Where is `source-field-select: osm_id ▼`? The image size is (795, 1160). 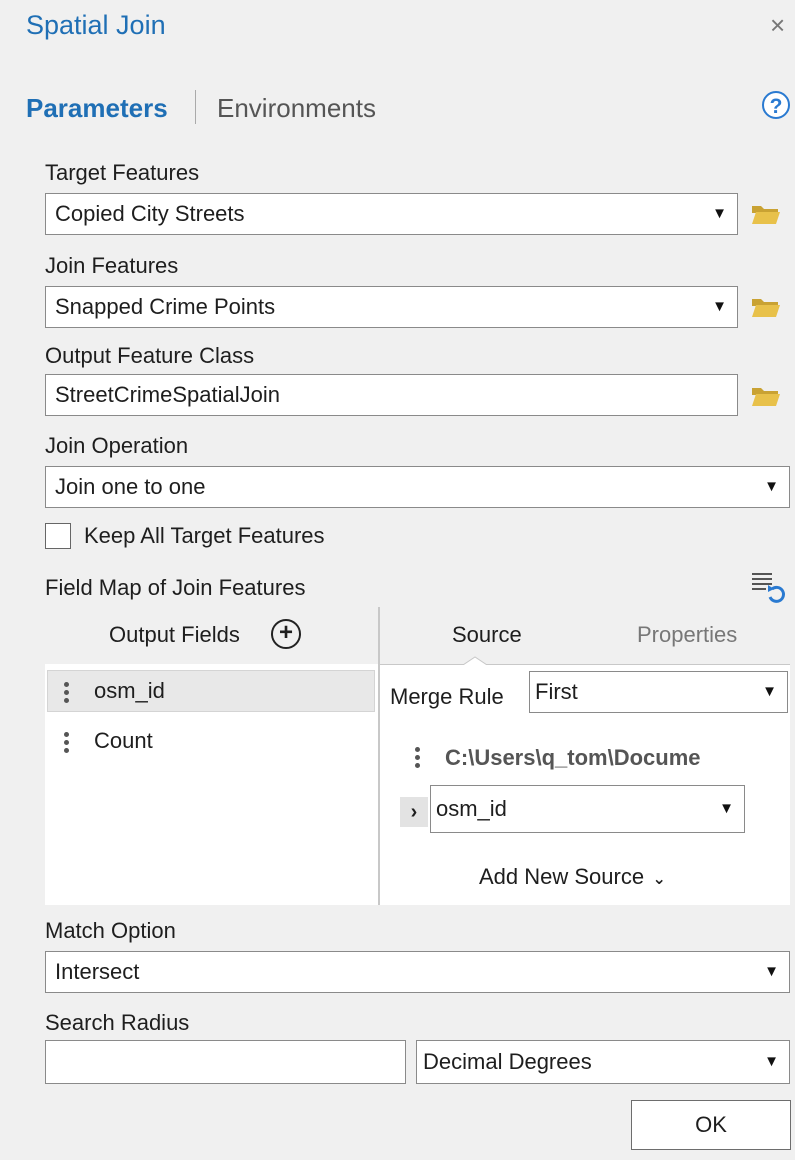 source-field-select: osm_id ▼ is located at coordinates (587, 809).